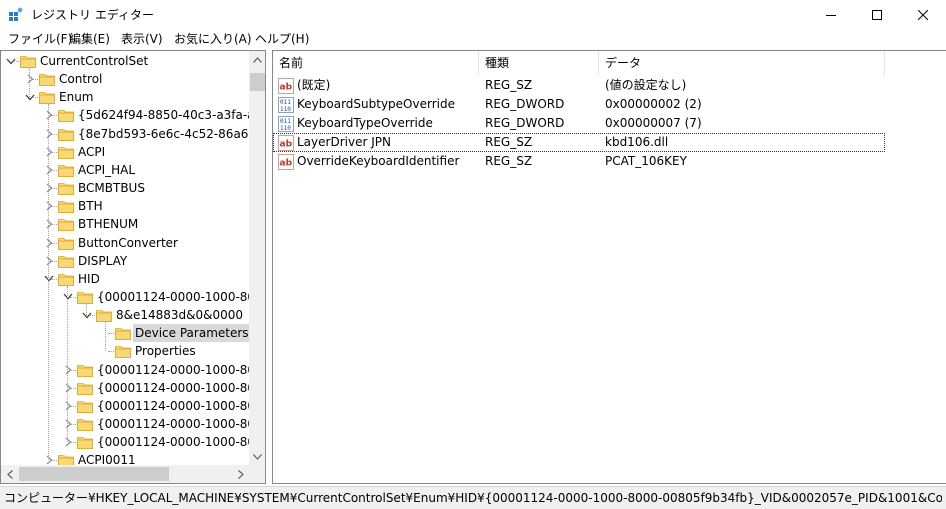  I want to click on scroll-left-arrow, so click(9, 474).